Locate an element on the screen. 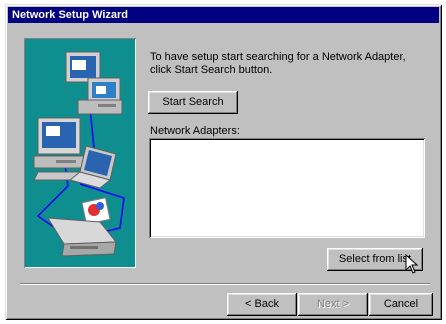  start-search-button: Start Search is located at coordinates (193, 102).